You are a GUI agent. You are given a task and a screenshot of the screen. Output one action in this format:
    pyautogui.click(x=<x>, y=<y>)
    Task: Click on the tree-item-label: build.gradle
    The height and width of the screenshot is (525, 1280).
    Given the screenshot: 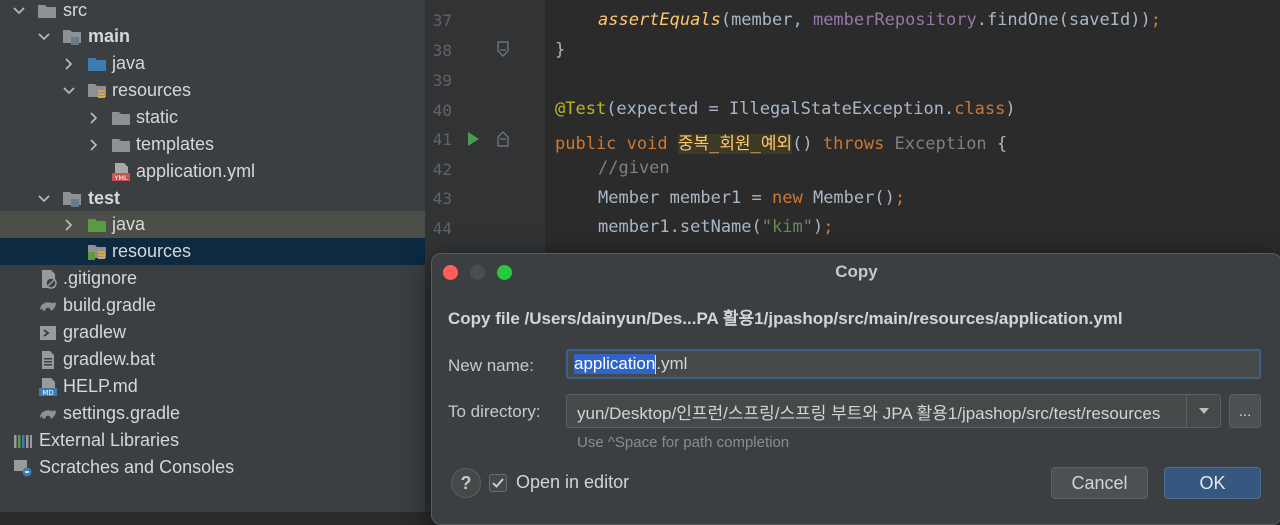 What is the action you would take?
    pyautogui.click(x=110, y=305)
    